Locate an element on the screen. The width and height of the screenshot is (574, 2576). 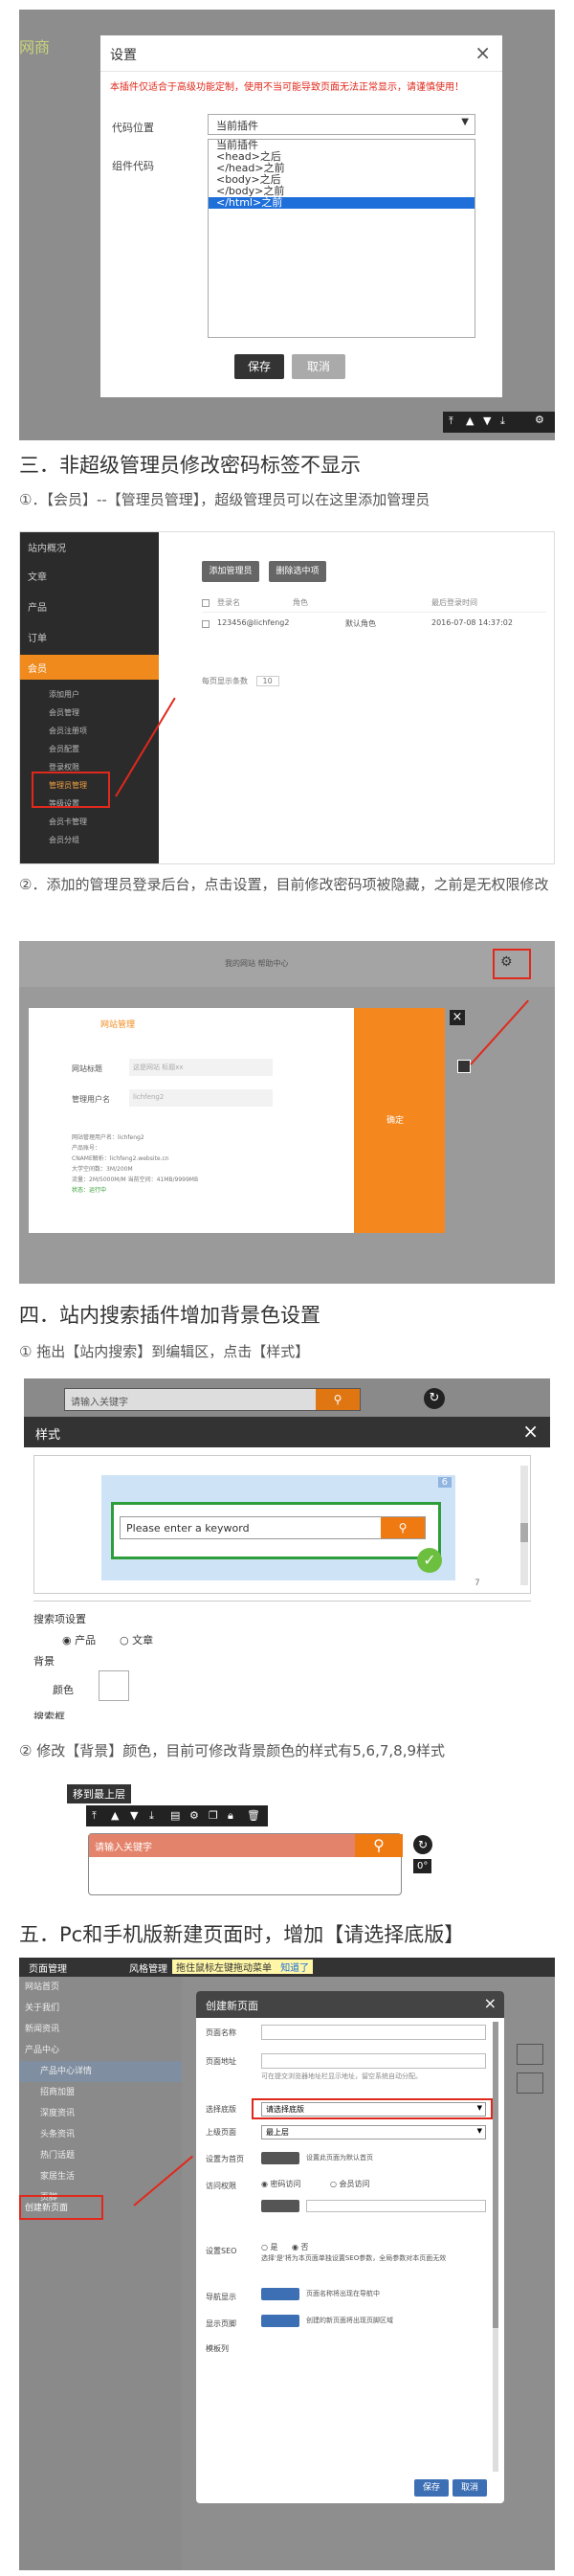
foot-toggle is located at coordinates (280, 2321).